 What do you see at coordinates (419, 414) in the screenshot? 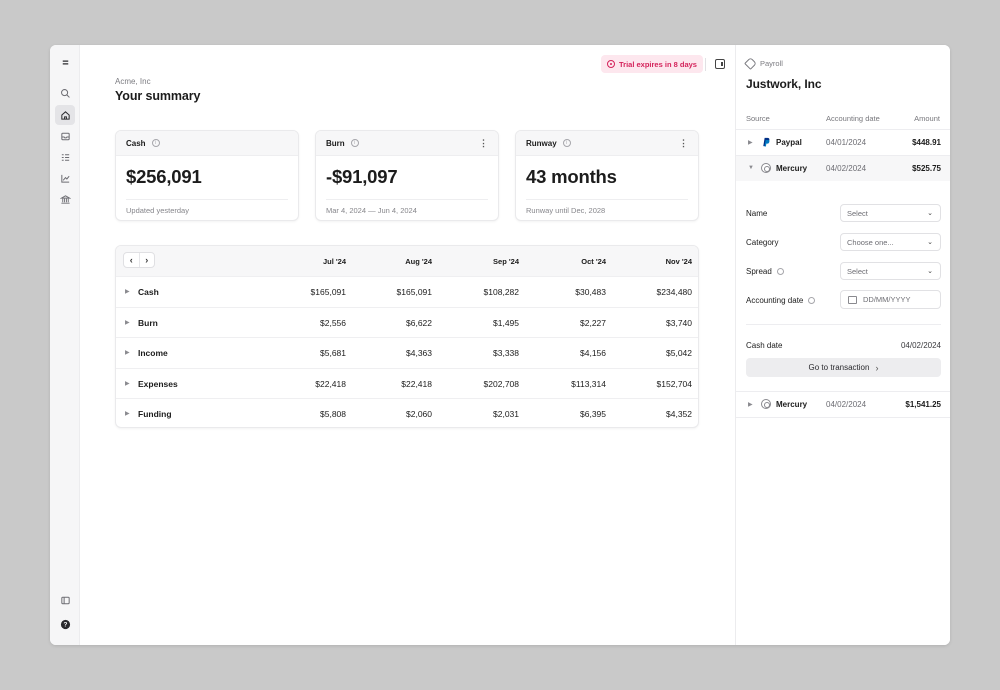
I see `table-cell: $2,060` at bounding box center [419, 414].